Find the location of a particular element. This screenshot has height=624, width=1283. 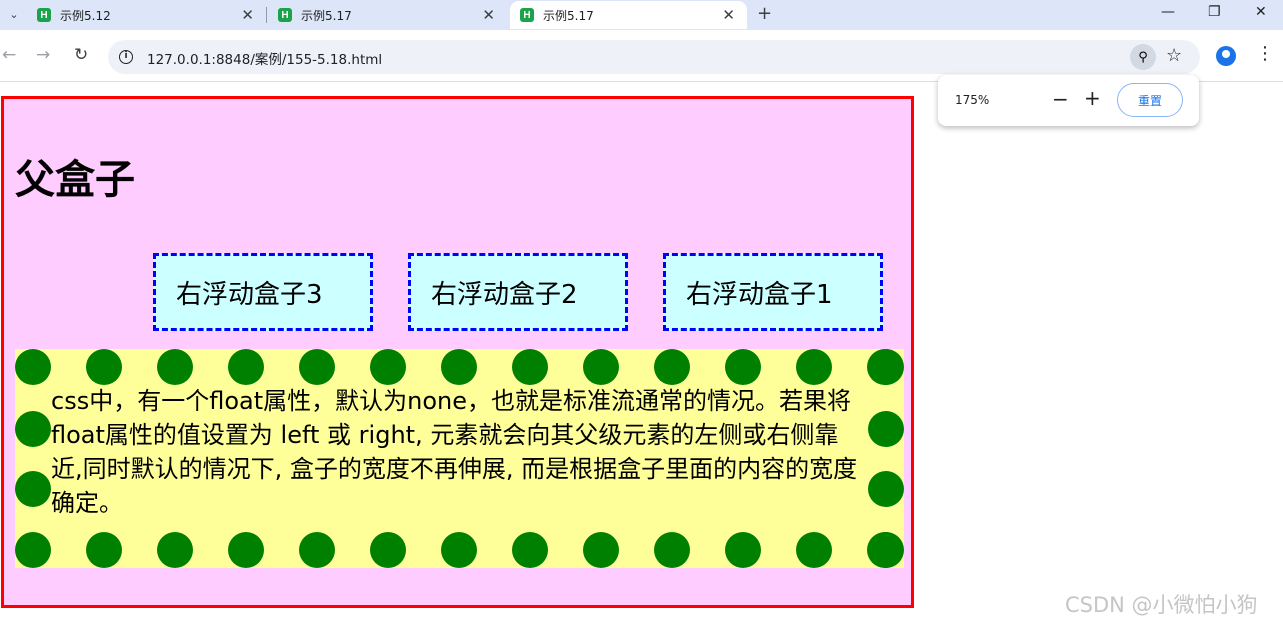

zoom-level: 175% is located at coordinates (972, 100).